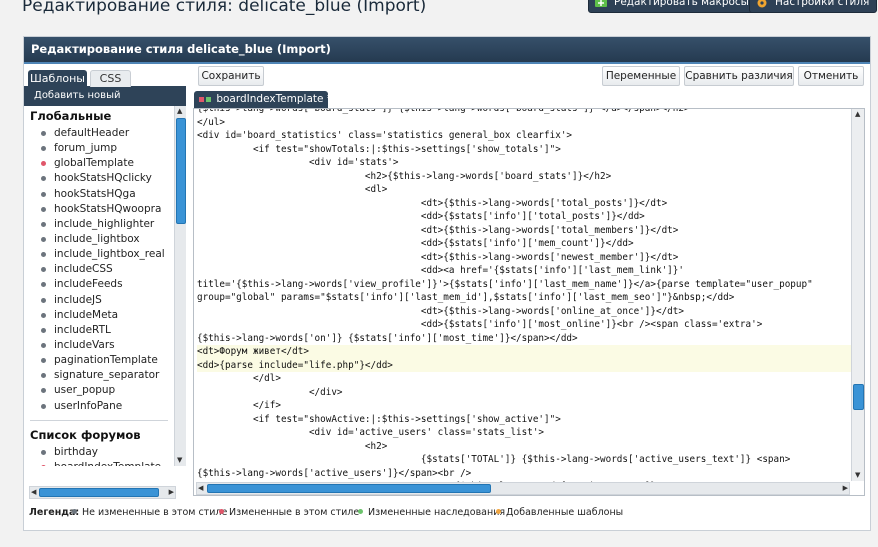  I want to click on edit-macros-button: Редактировать макросы, so click(672, 6).